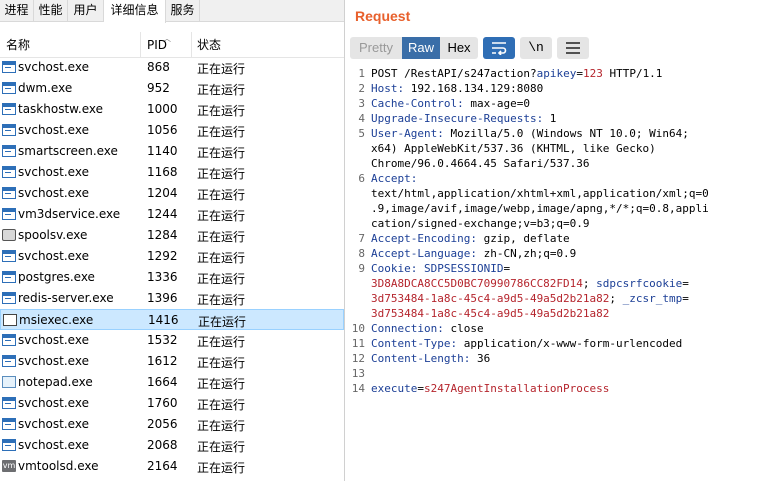 This screenshot has height=481, width=768. Describe the element at coordinates (17, 11) in the screenshot. I see `tab-processes: 进程` at that location.